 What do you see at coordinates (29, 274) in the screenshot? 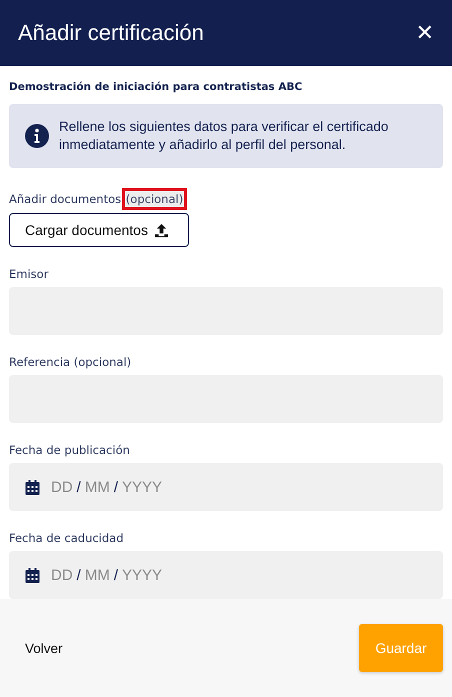
I see `field-label: Emisor` at bounding box center [29, 274].